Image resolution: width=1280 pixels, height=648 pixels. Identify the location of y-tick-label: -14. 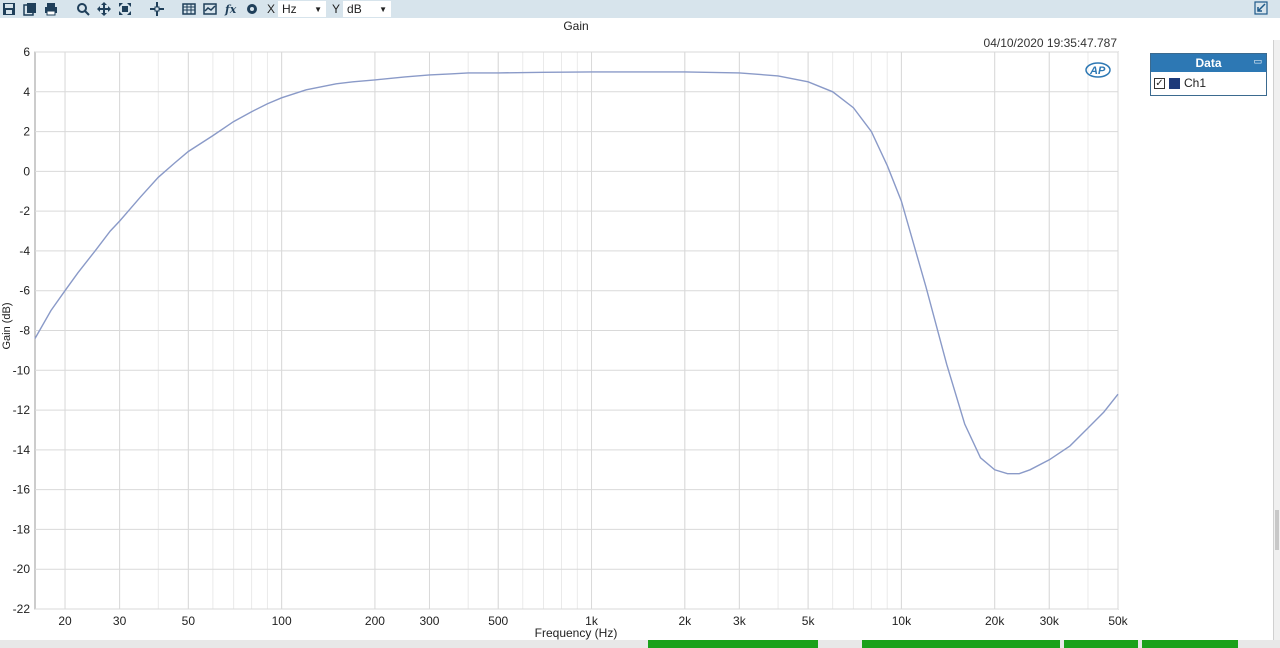
(22, 450).